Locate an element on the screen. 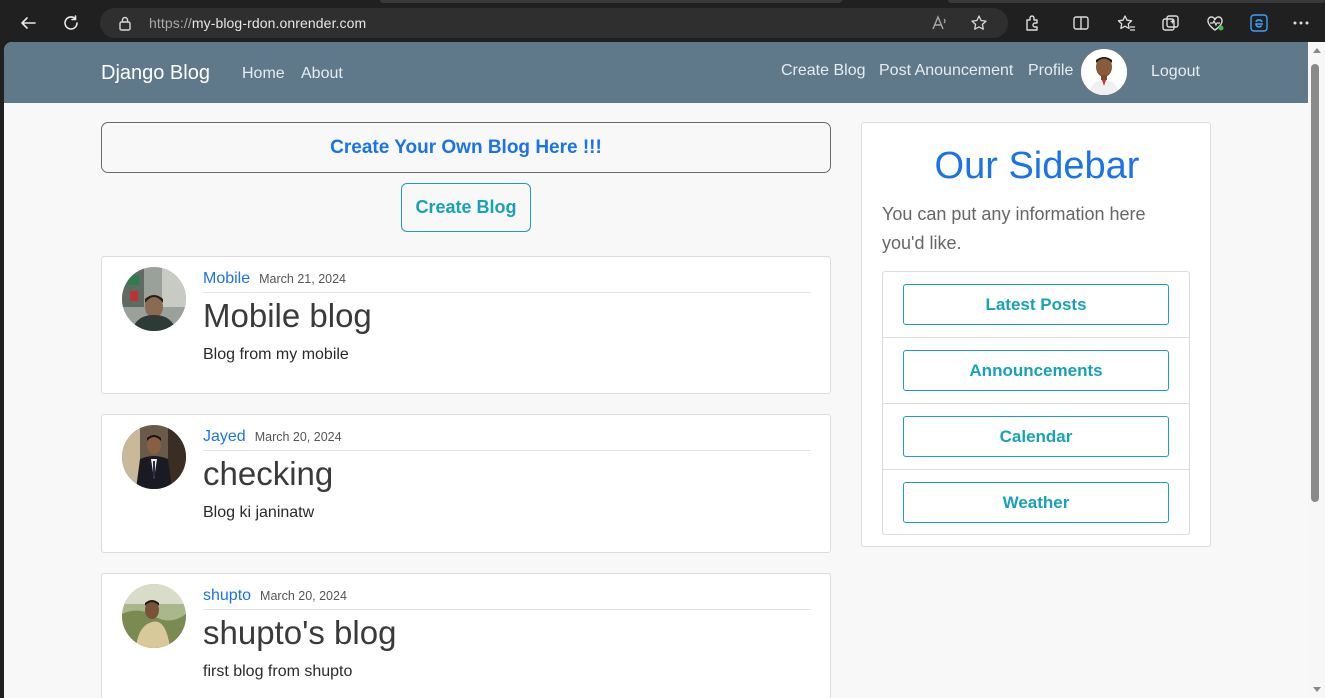 This screenshot has height=698, width=1325. post-author-link: Mobile is located at coordinates (226, 278).